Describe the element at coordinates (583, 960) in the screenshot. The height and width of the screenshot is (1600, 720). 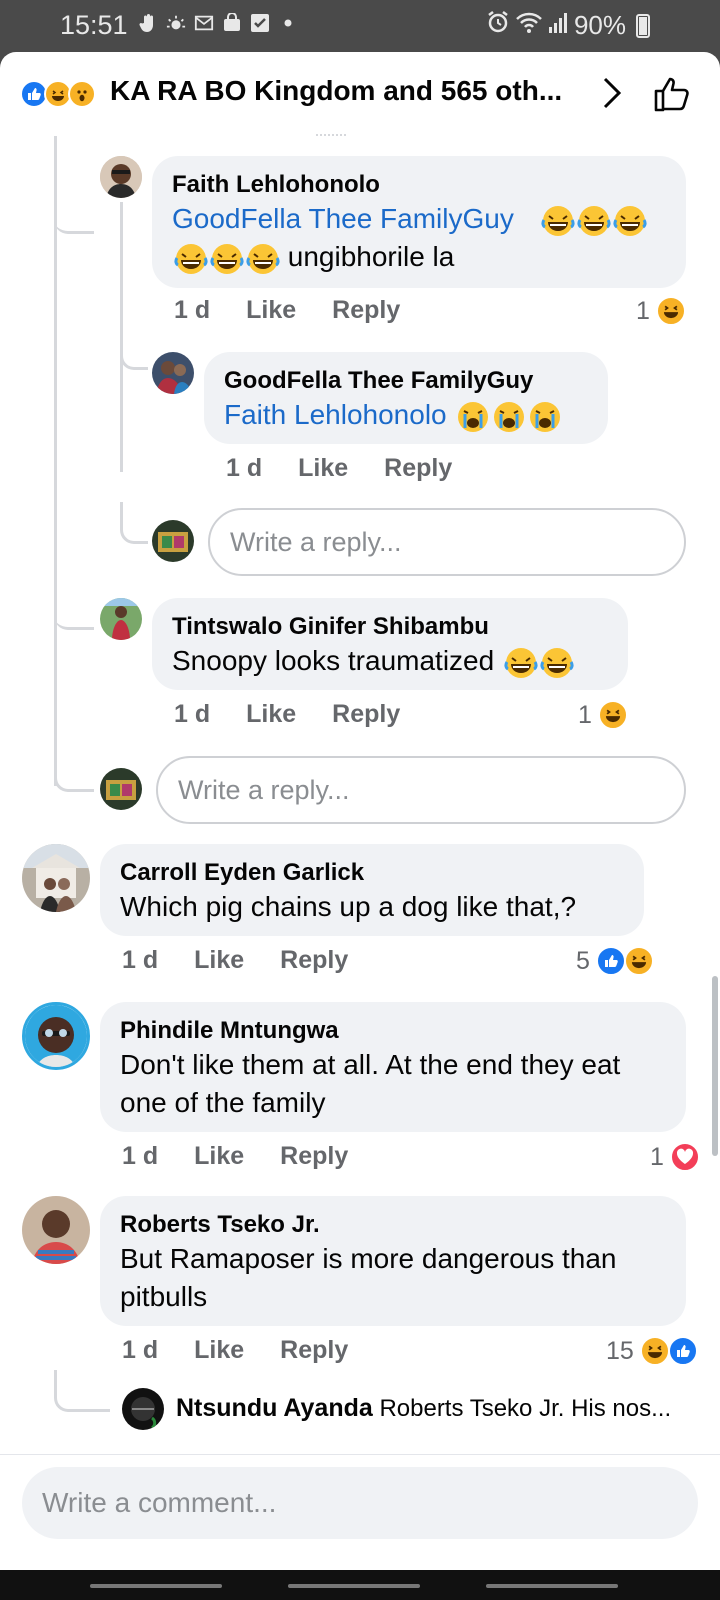
I see `reaction-count-value: 5` at that location.